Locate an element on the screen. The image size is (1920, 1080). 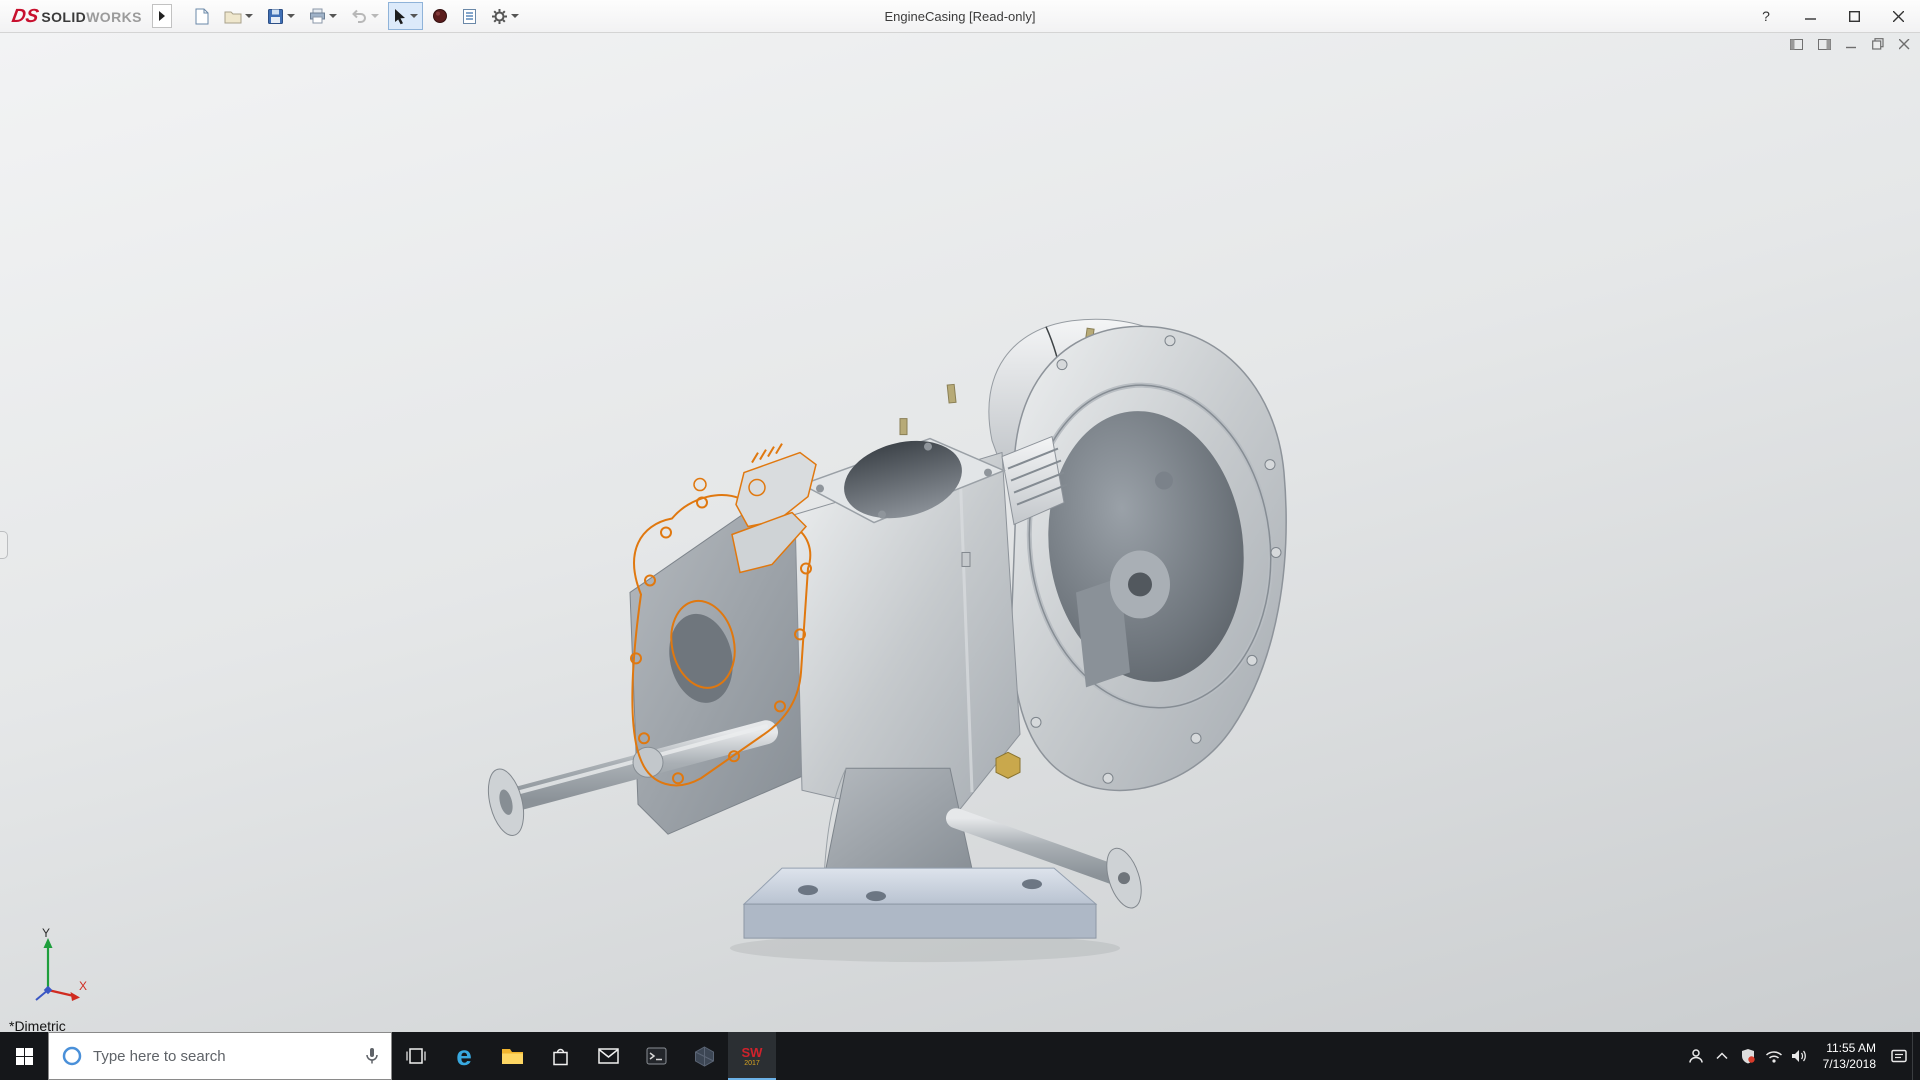
action-center-icon is located at coordinates (1899, 1055).